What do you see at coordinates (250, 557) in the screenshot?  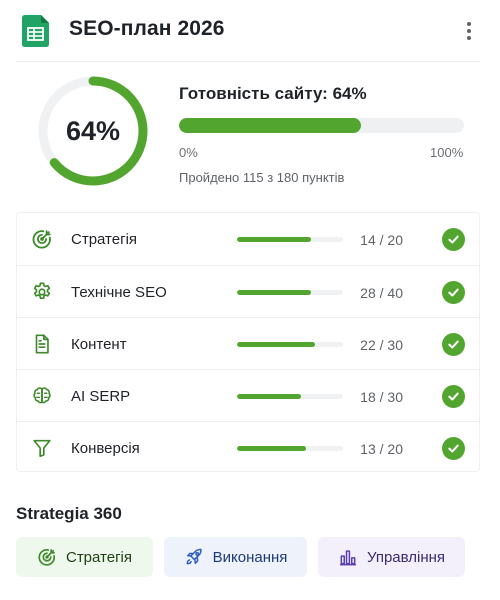 I see `execution-button-label: Виконання` at bounding box center [250, 557].